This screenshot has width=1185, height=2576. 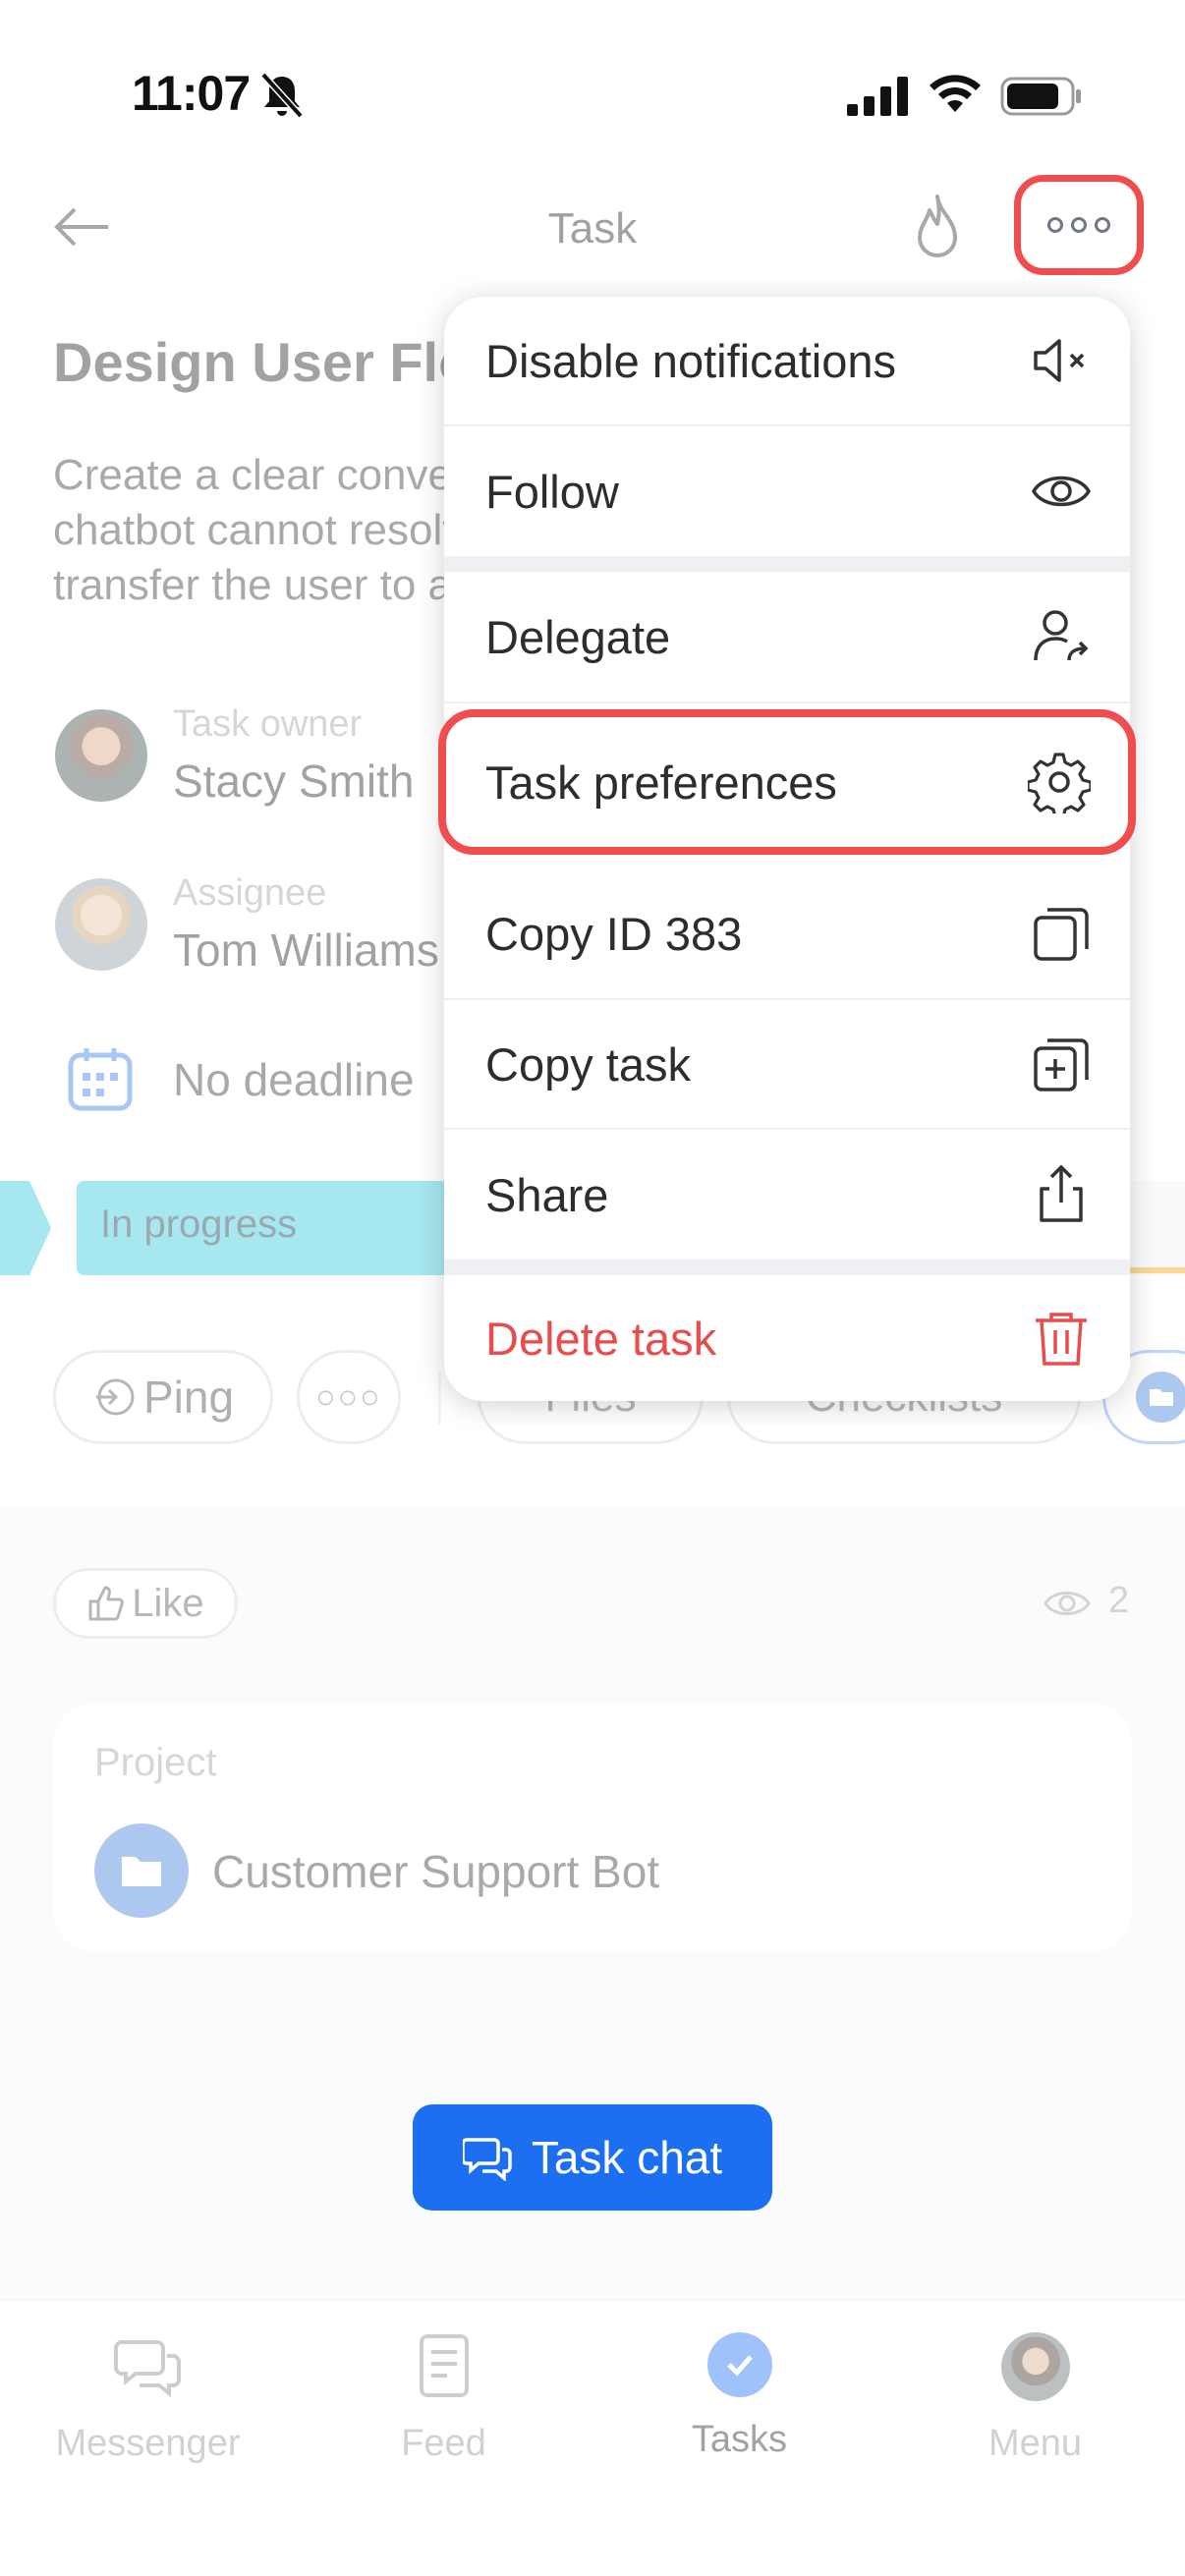 What do you see at coordinates (250, 893) in the screenshot?
I see `assignee-label: Assignee` at bounding box center [250, 893].